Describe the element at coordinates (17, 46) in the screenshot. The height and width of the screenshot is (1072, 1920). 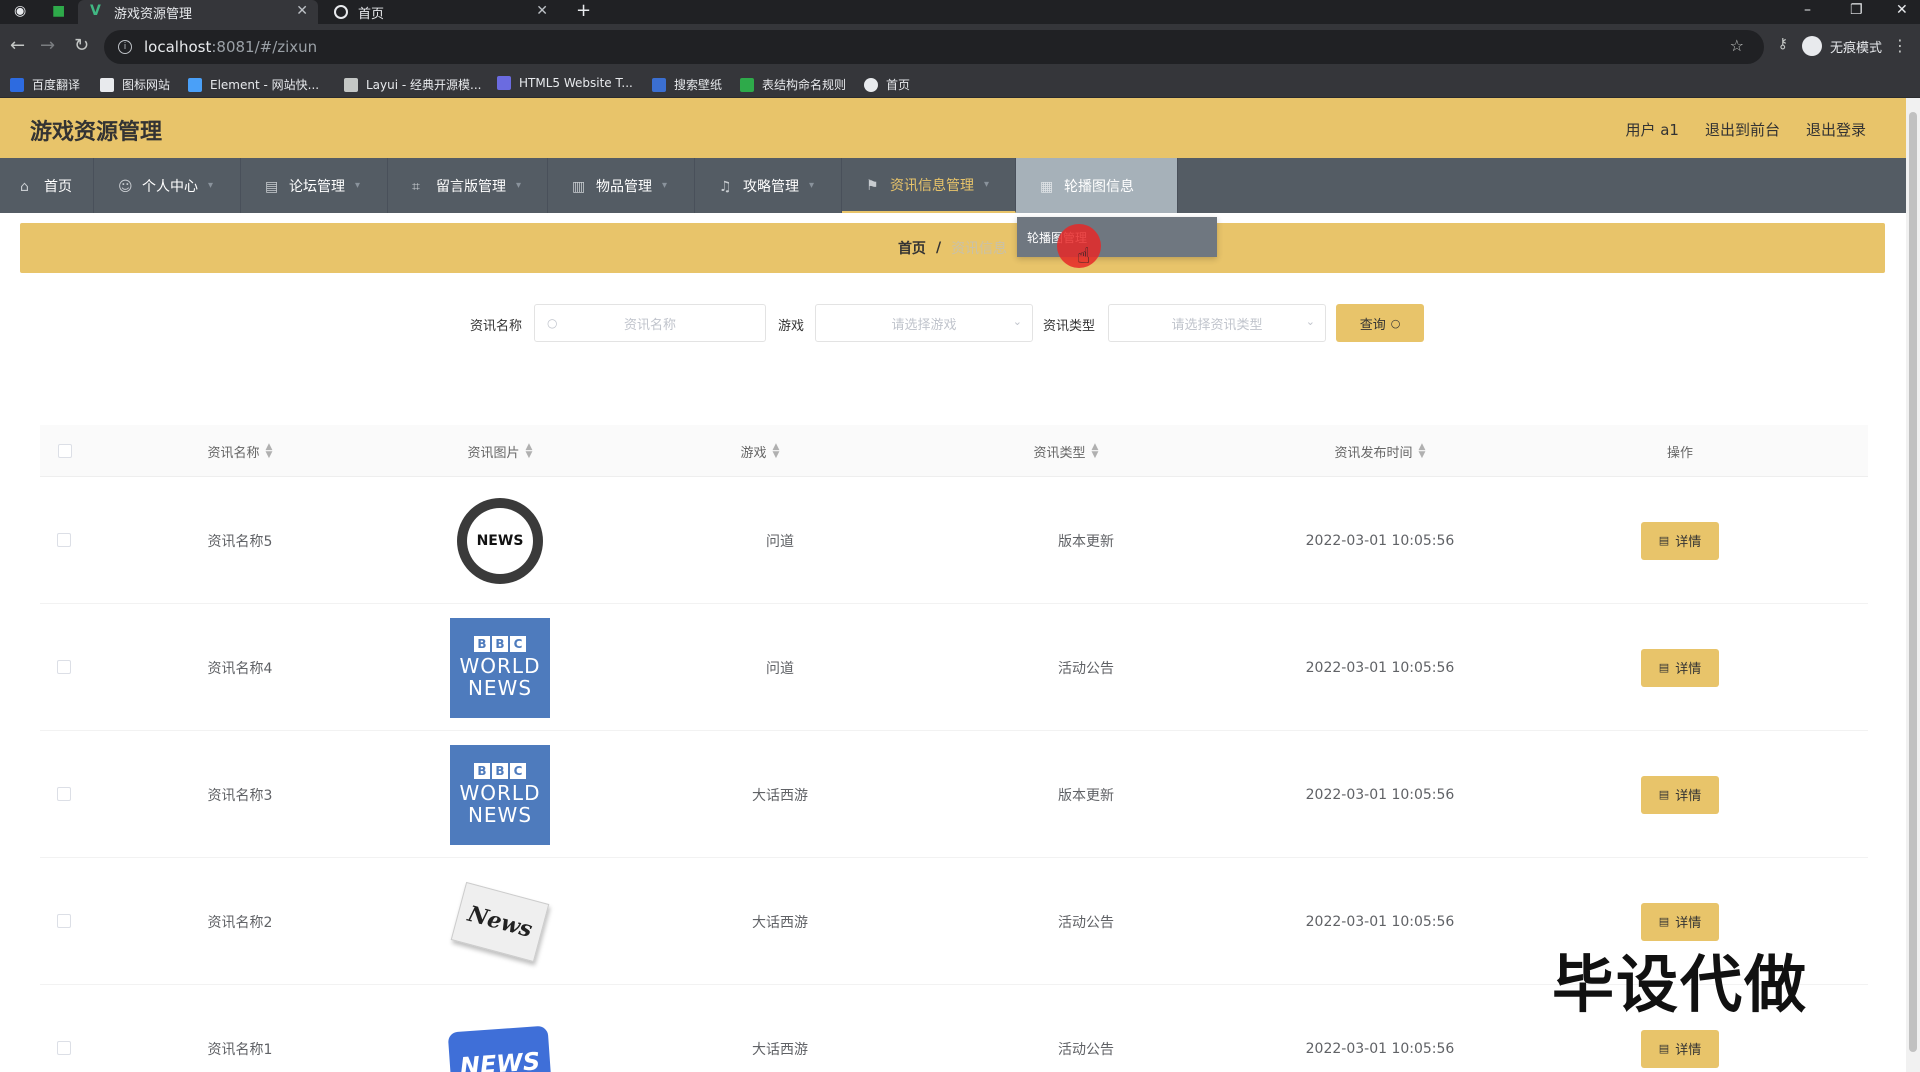
I see `back-icon: ←` at that location.